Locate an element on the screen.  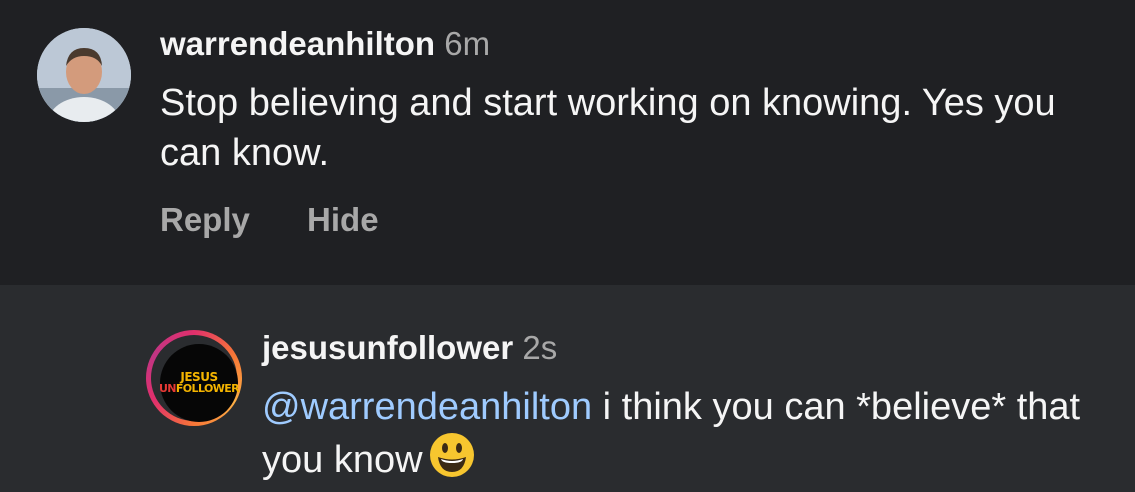
comment-header: warrendeanhilton 6m is located at coordinates (325, 44).